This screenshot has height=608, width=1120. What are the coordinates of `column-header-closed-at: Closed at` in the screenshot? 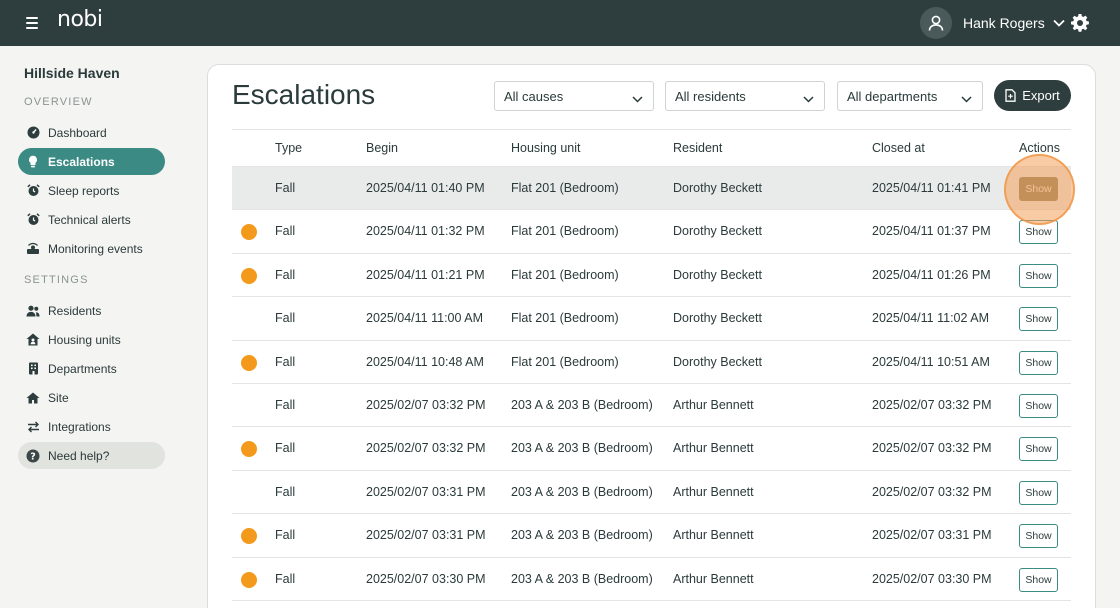 It's located at (898, 148).